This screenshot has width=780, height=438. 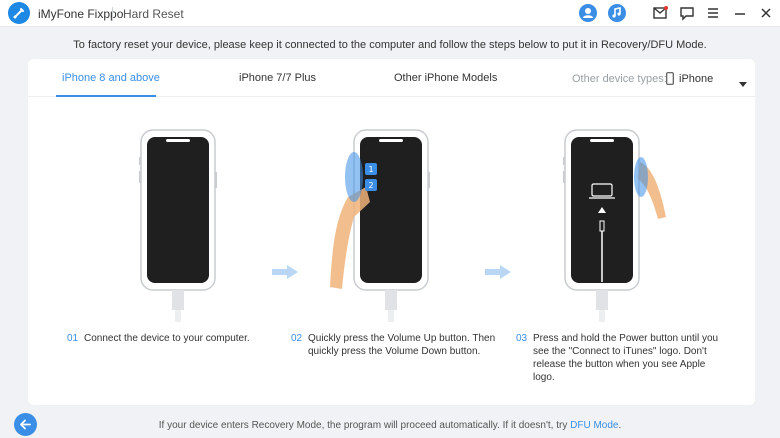 What do you see at coordinates (153, 14) in the screenshot?
I see `page-title: Hard Reset` at bounding box center [153, 14].